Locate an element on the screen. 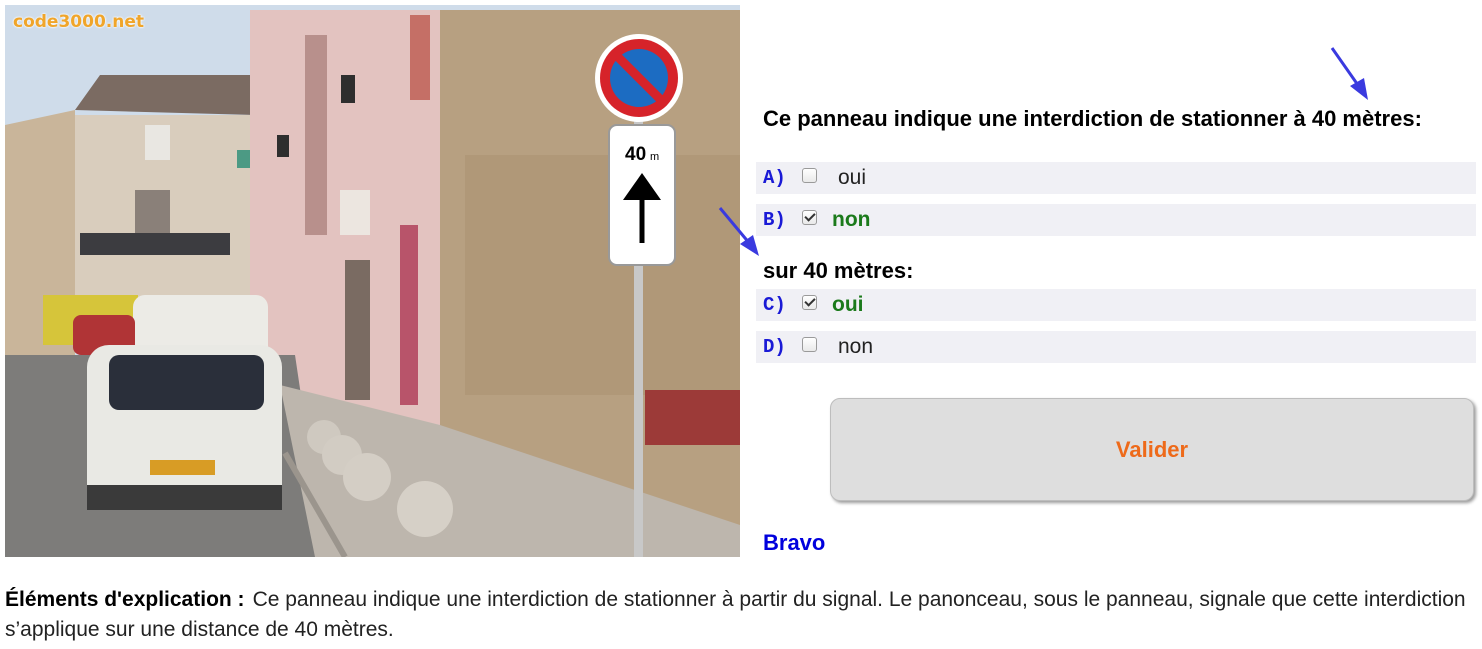 The width and height of the screenshot is (1482, 649). answer-letter: C) is located at coordinates (774, 305).